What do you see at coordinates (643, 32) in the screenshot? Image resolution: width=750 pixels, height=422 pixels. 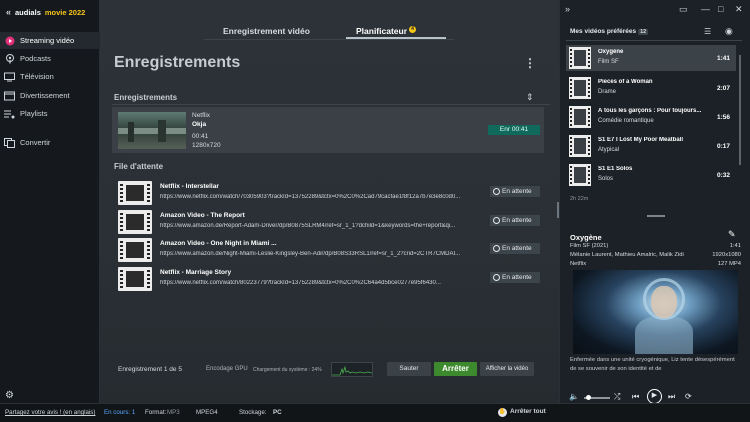 I see `favorites-count: 12` at bounding box center [643, 32].